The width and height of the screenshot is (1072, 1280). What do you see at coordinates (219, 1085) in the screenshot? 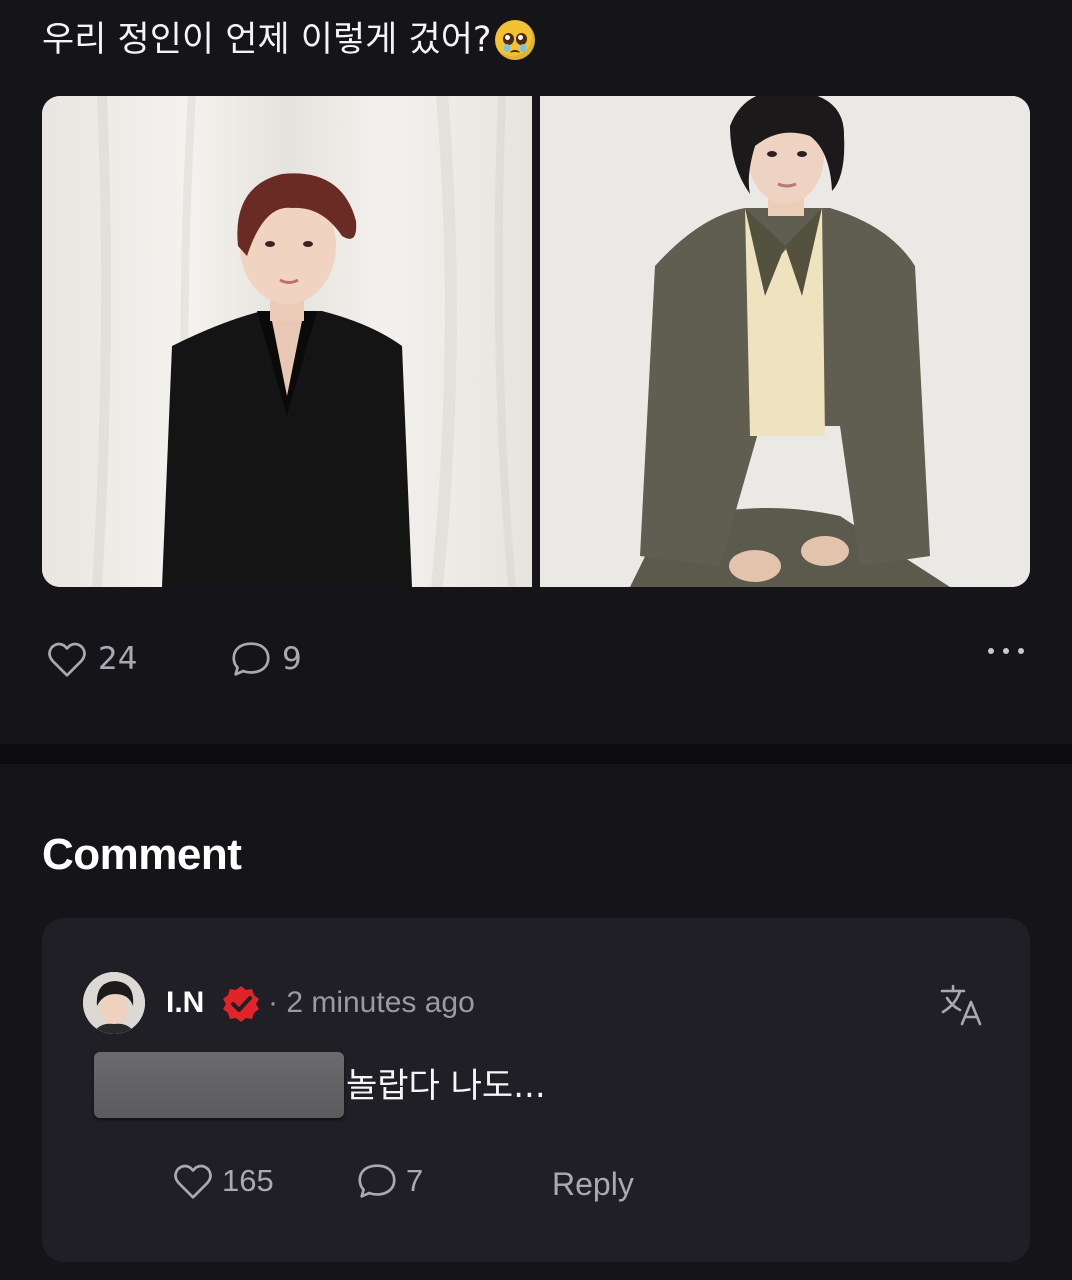
I see `redacted-mention` at bounding box center [219, 1085].